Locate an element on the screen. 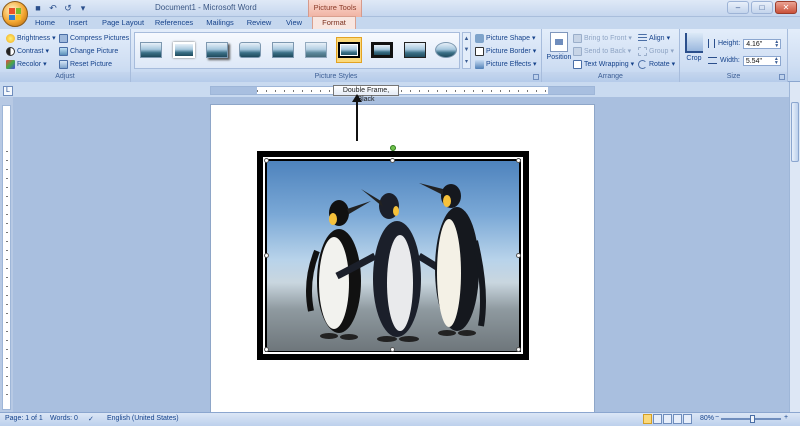 The height and width of the screenshot is (426, 800). qat-dropdown-icon: ▾ is located at coordinates (83, 8).